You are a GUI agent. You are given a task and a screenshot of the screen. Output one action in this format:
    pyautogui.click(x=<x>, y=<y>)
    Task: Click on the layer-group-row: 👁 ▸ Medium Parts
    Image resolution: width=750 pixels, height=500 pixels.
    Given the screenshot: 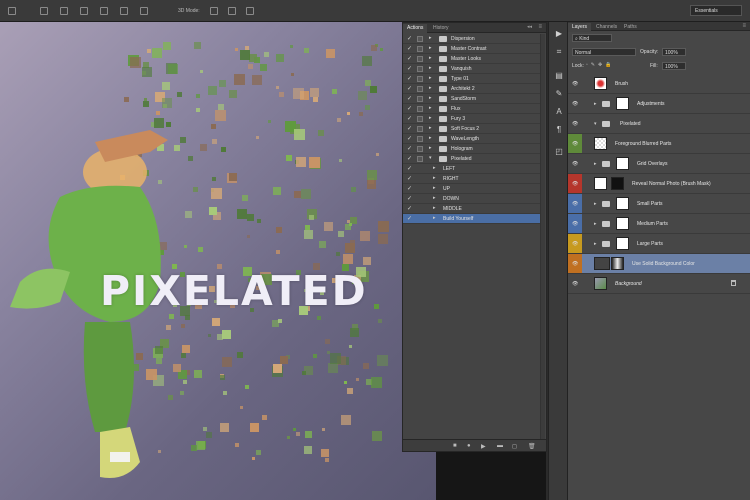 What is the action you would take?
    pyautogui.click(x=659, y=224)
    